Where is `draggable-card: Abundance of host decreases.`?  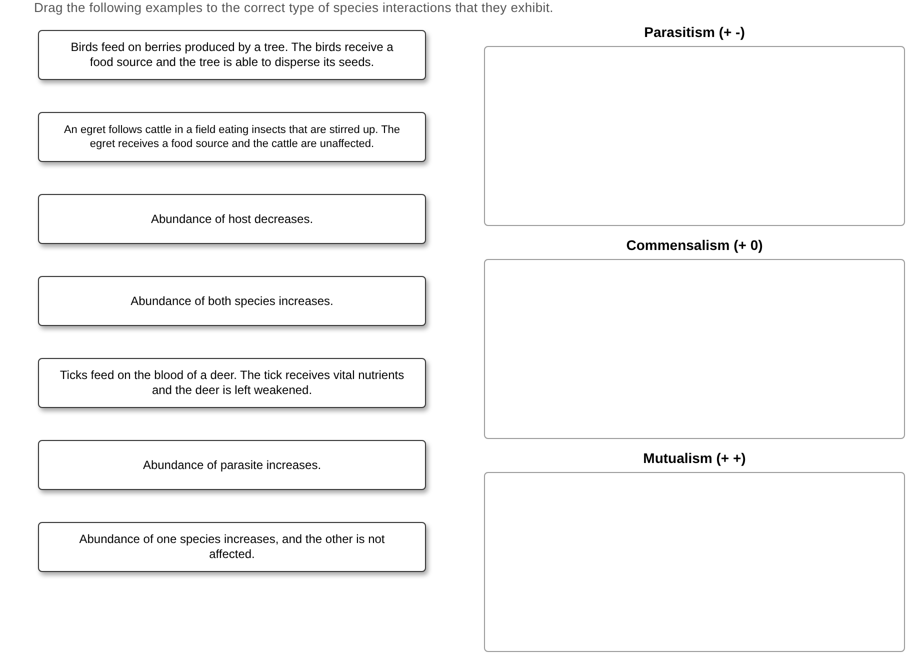
draggable-card: Abundance of host decreases. is located at coordinates (232, 219).